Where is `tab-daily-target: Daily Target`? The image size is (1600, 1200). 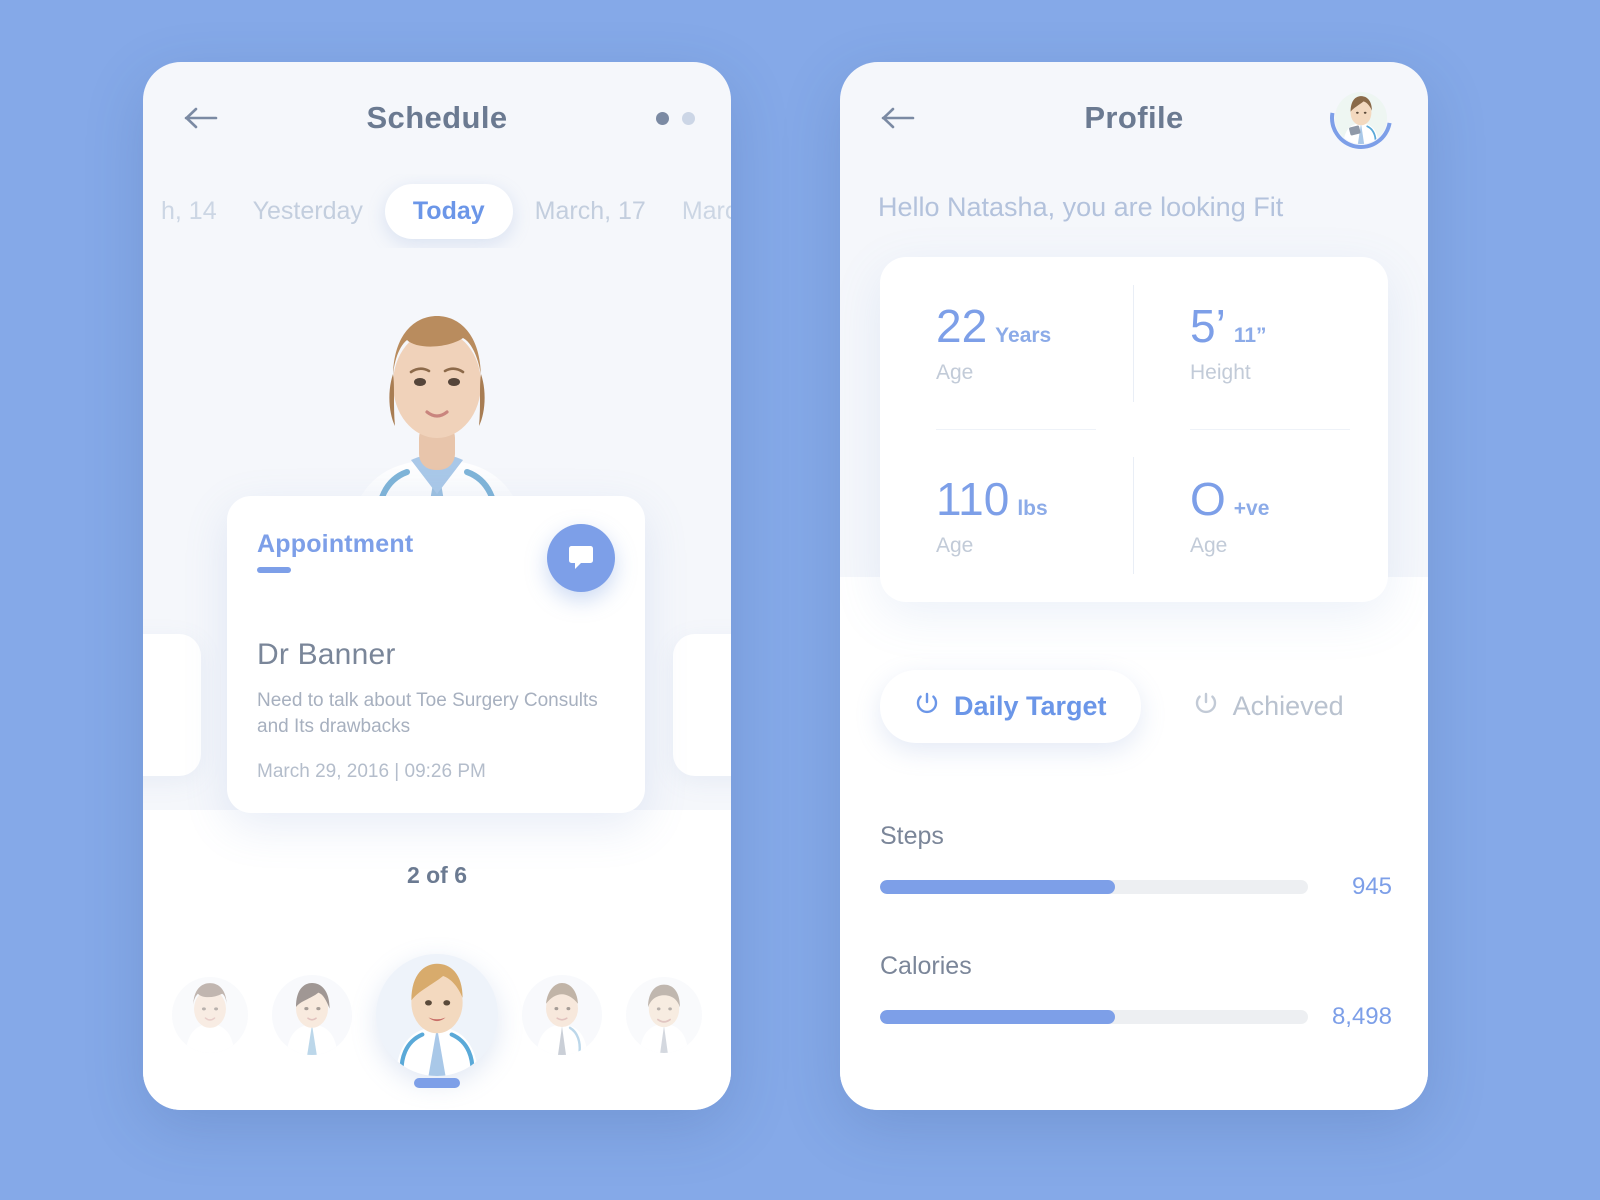 tab-daily-target: Daily Target is located at coordinates (1010, 706).